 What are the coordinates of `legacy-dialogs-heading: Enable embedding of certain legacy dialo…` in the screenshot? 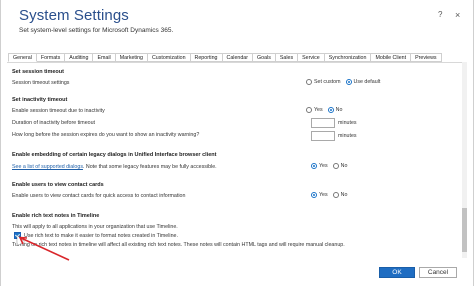 It's located at (114, 155).